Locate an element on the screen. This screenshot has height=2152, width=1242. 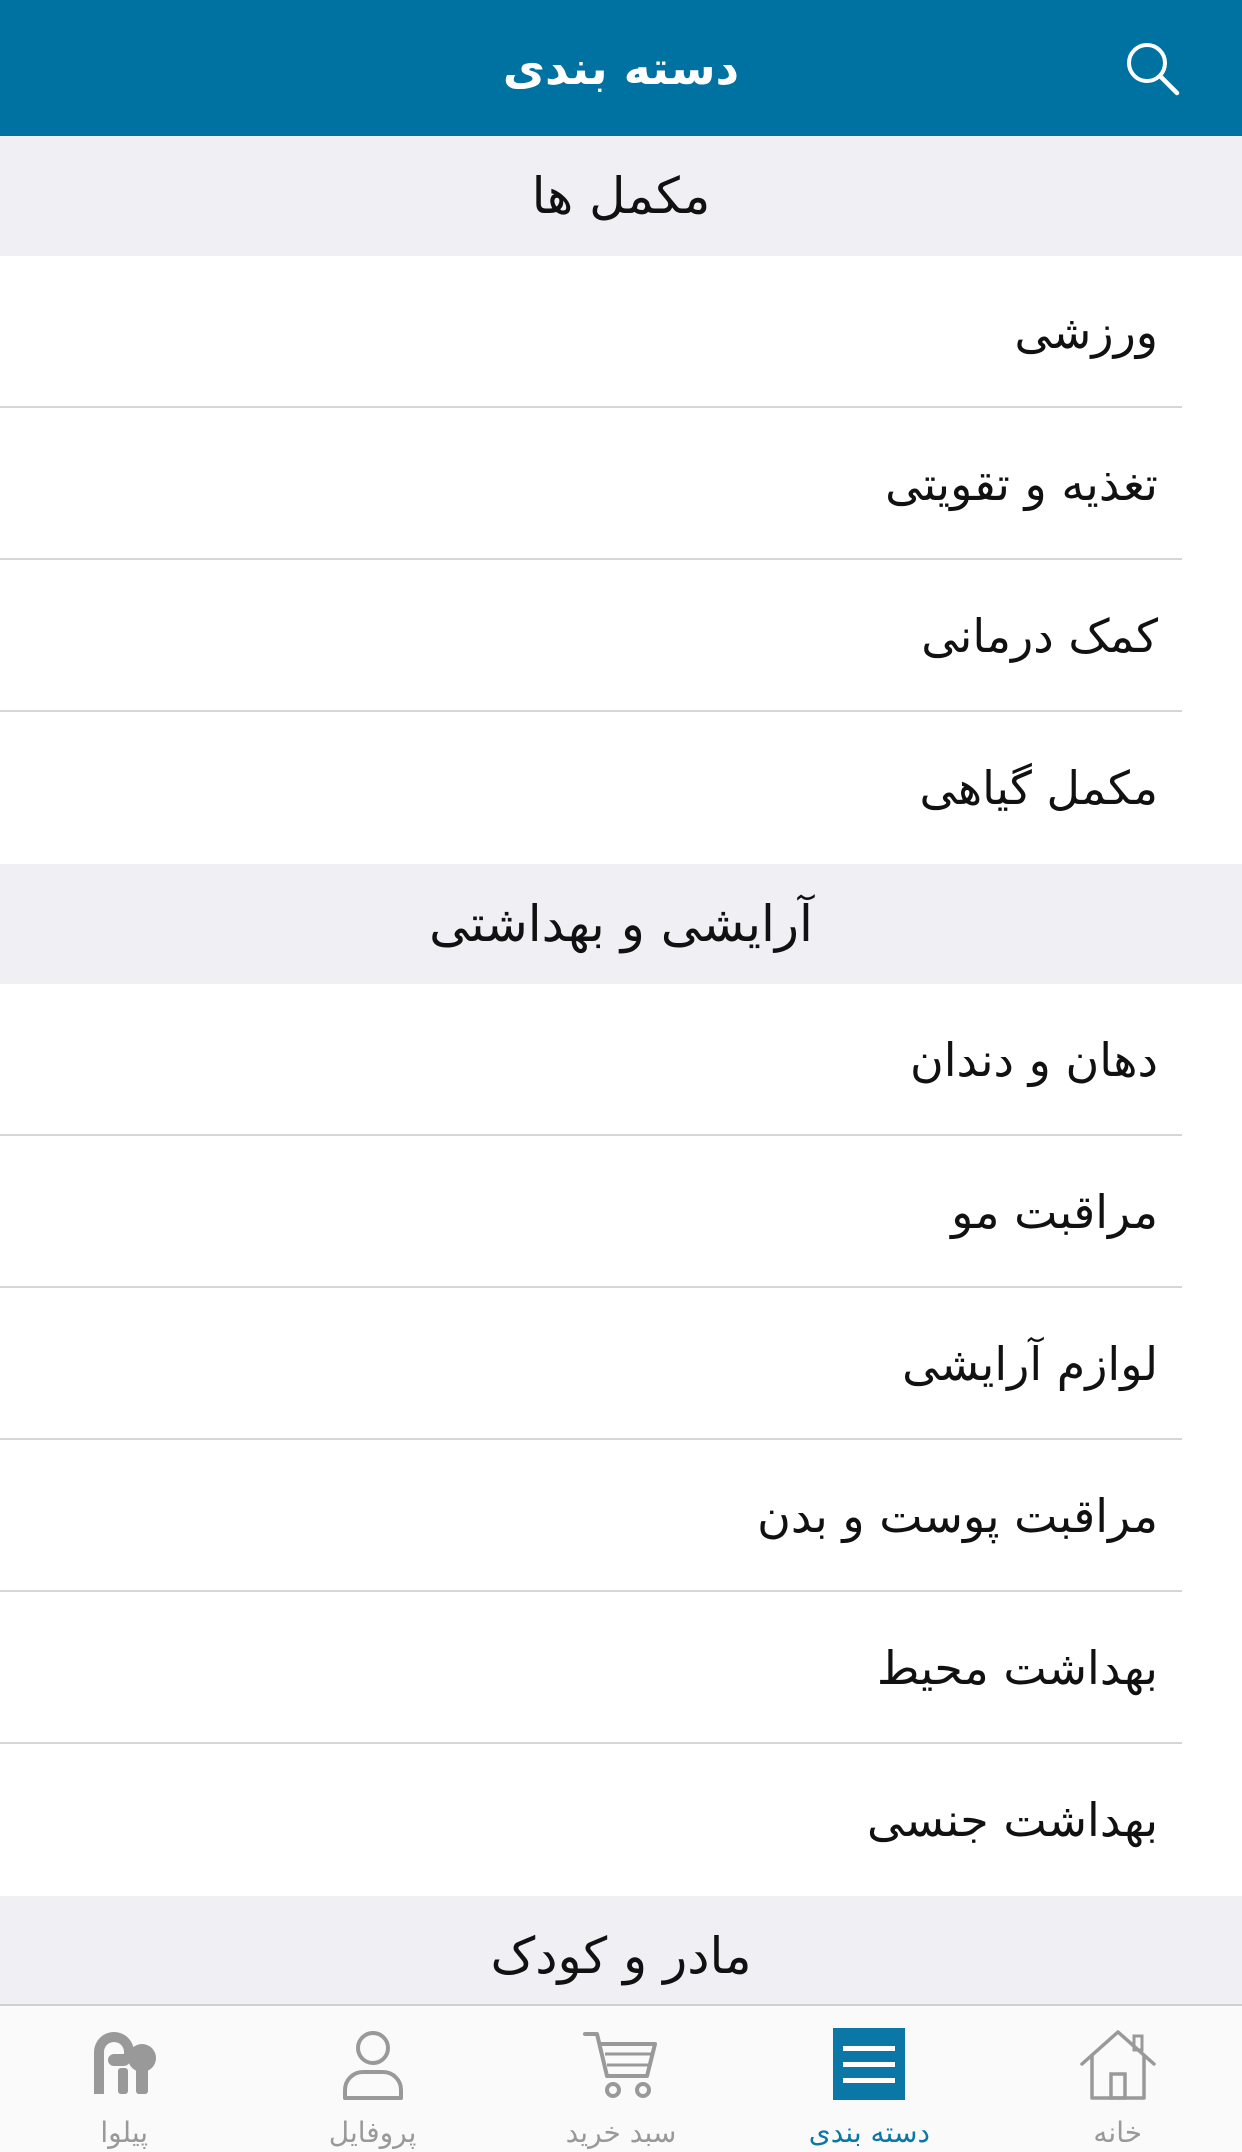
tab-label: پروفایل is located at coordinates (372, 2132).